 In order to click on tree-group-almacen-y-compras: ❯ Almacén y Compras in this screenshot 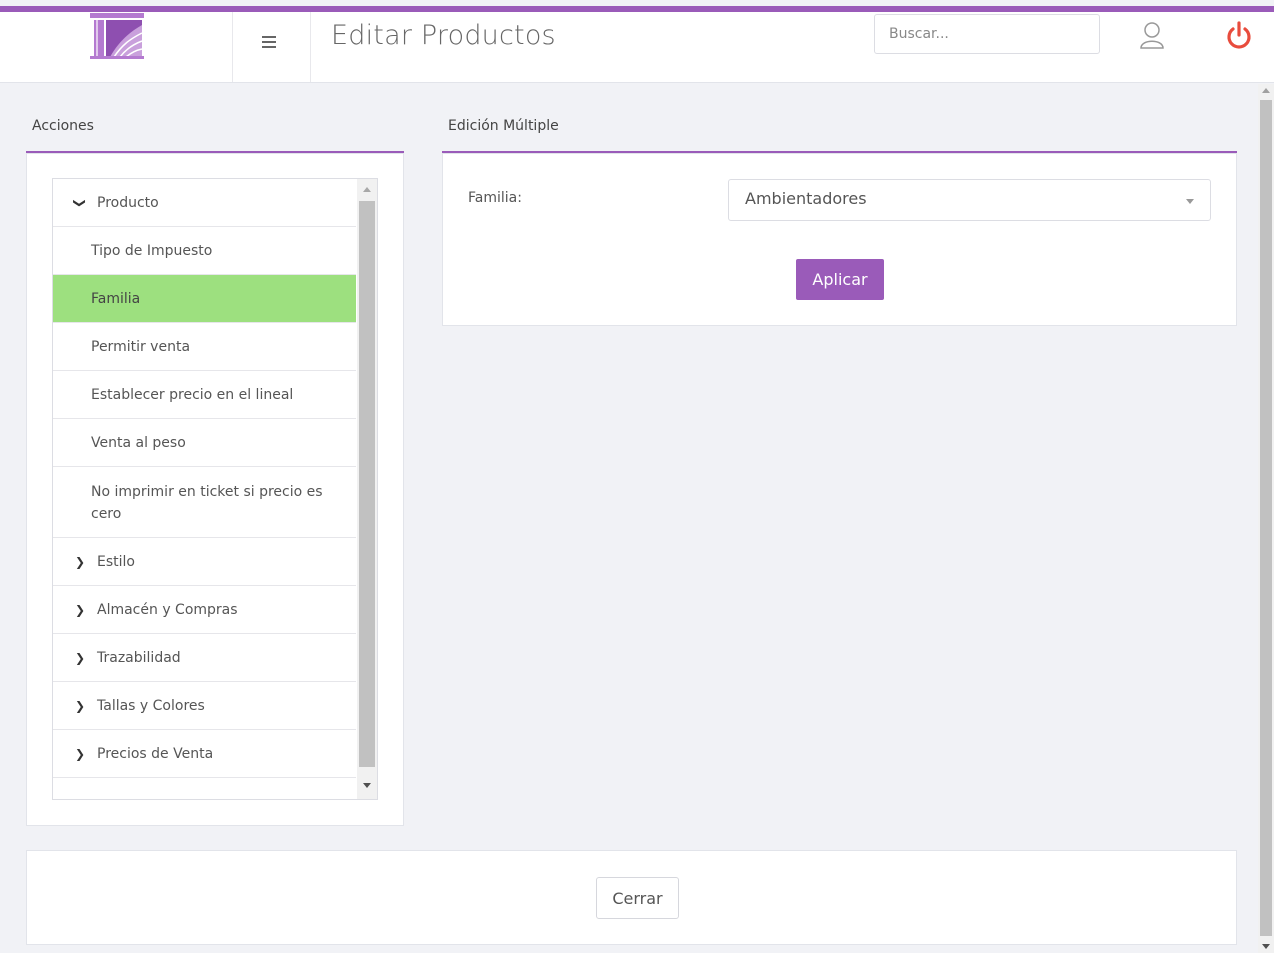, I will do `click(204, 610)`.